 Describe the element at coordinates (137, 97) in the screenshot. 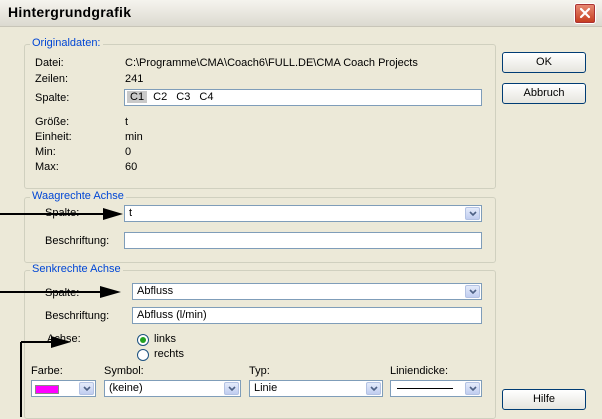

I see `column-c1: C1` at that location.